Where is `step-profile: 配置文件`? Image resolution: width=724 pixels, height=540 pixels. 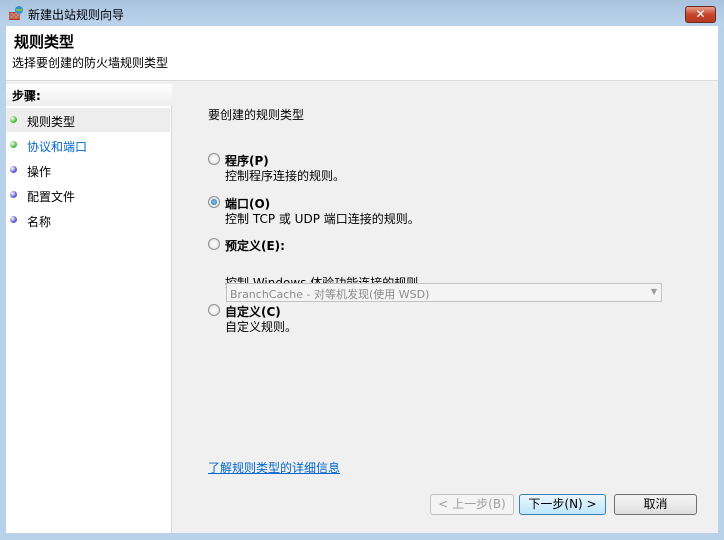 step-profile: 配置文件 is located at coordinates (88, 195).